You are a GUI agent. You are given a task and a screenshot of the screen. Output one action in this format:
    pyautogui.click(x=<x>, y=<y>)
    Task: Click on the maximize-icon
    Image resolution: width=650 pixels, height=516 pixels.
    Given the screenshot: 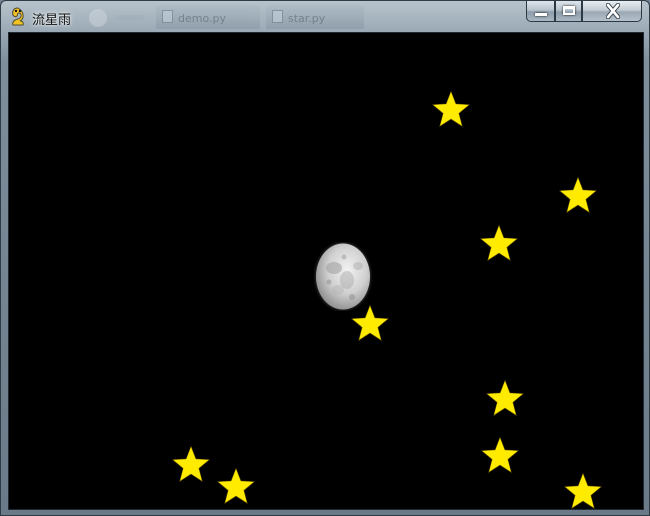 What is the action you would take?
    pyautogui.click(x=569, y=10)
    